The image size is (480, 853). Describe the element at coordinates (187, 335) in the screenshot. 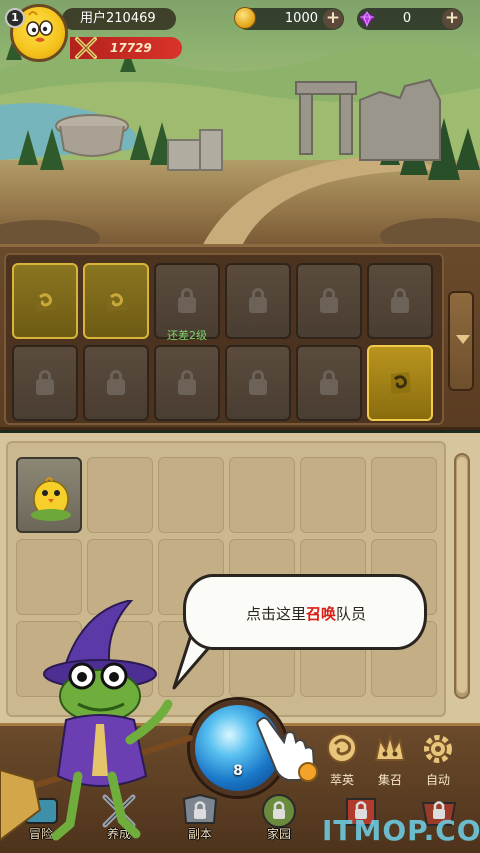

I see `unlock-hint: 还差2级` at that location.